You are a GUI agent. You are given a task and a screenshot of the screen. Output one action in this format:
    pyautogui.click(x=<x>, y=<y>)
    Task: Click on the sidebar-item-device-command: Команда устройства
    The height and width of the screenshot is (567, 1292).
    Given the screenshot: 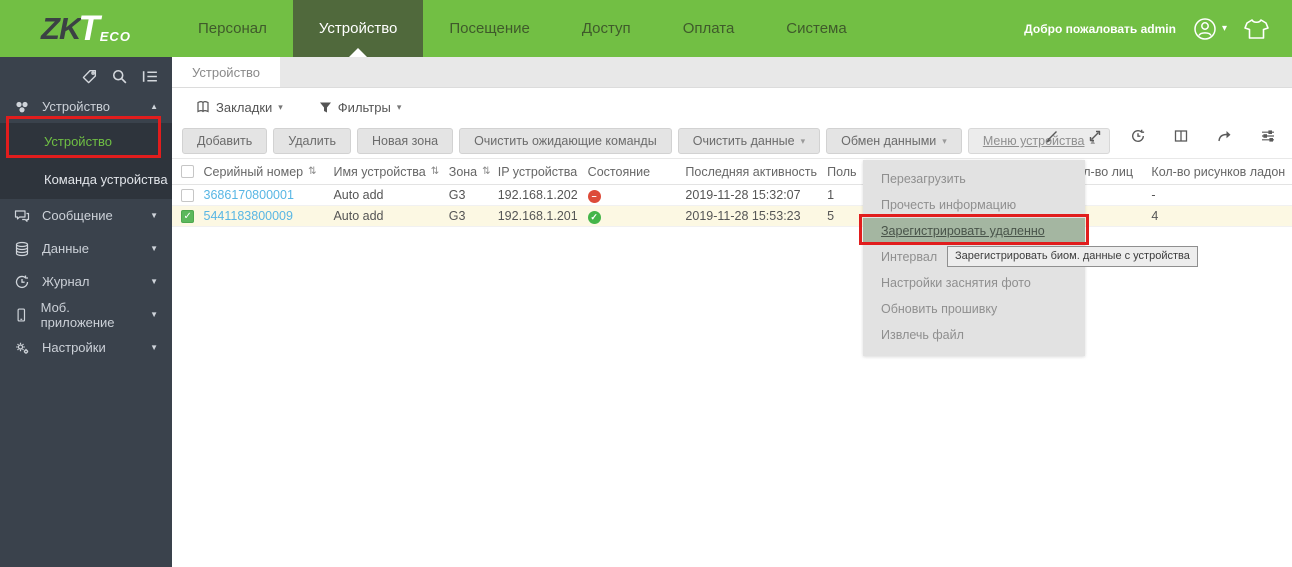 What is the action you would take?
    pyautogui.click(x=86, y=180)
    